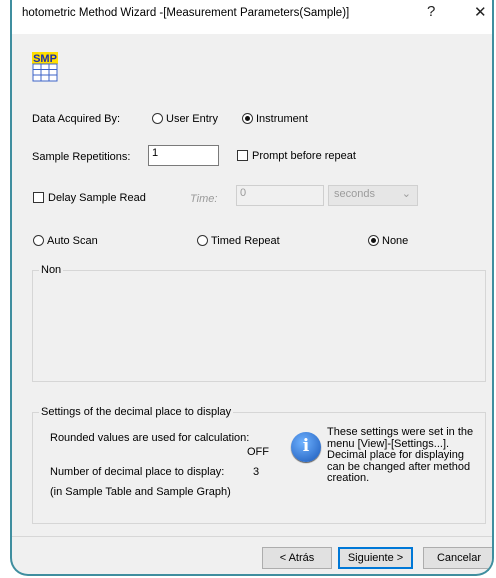 The height and width of the screenshot is (578, 496). Describe the element at coordinates (400, 432) in the screenshot. I see `info-line: These settings were set in the` at that location.